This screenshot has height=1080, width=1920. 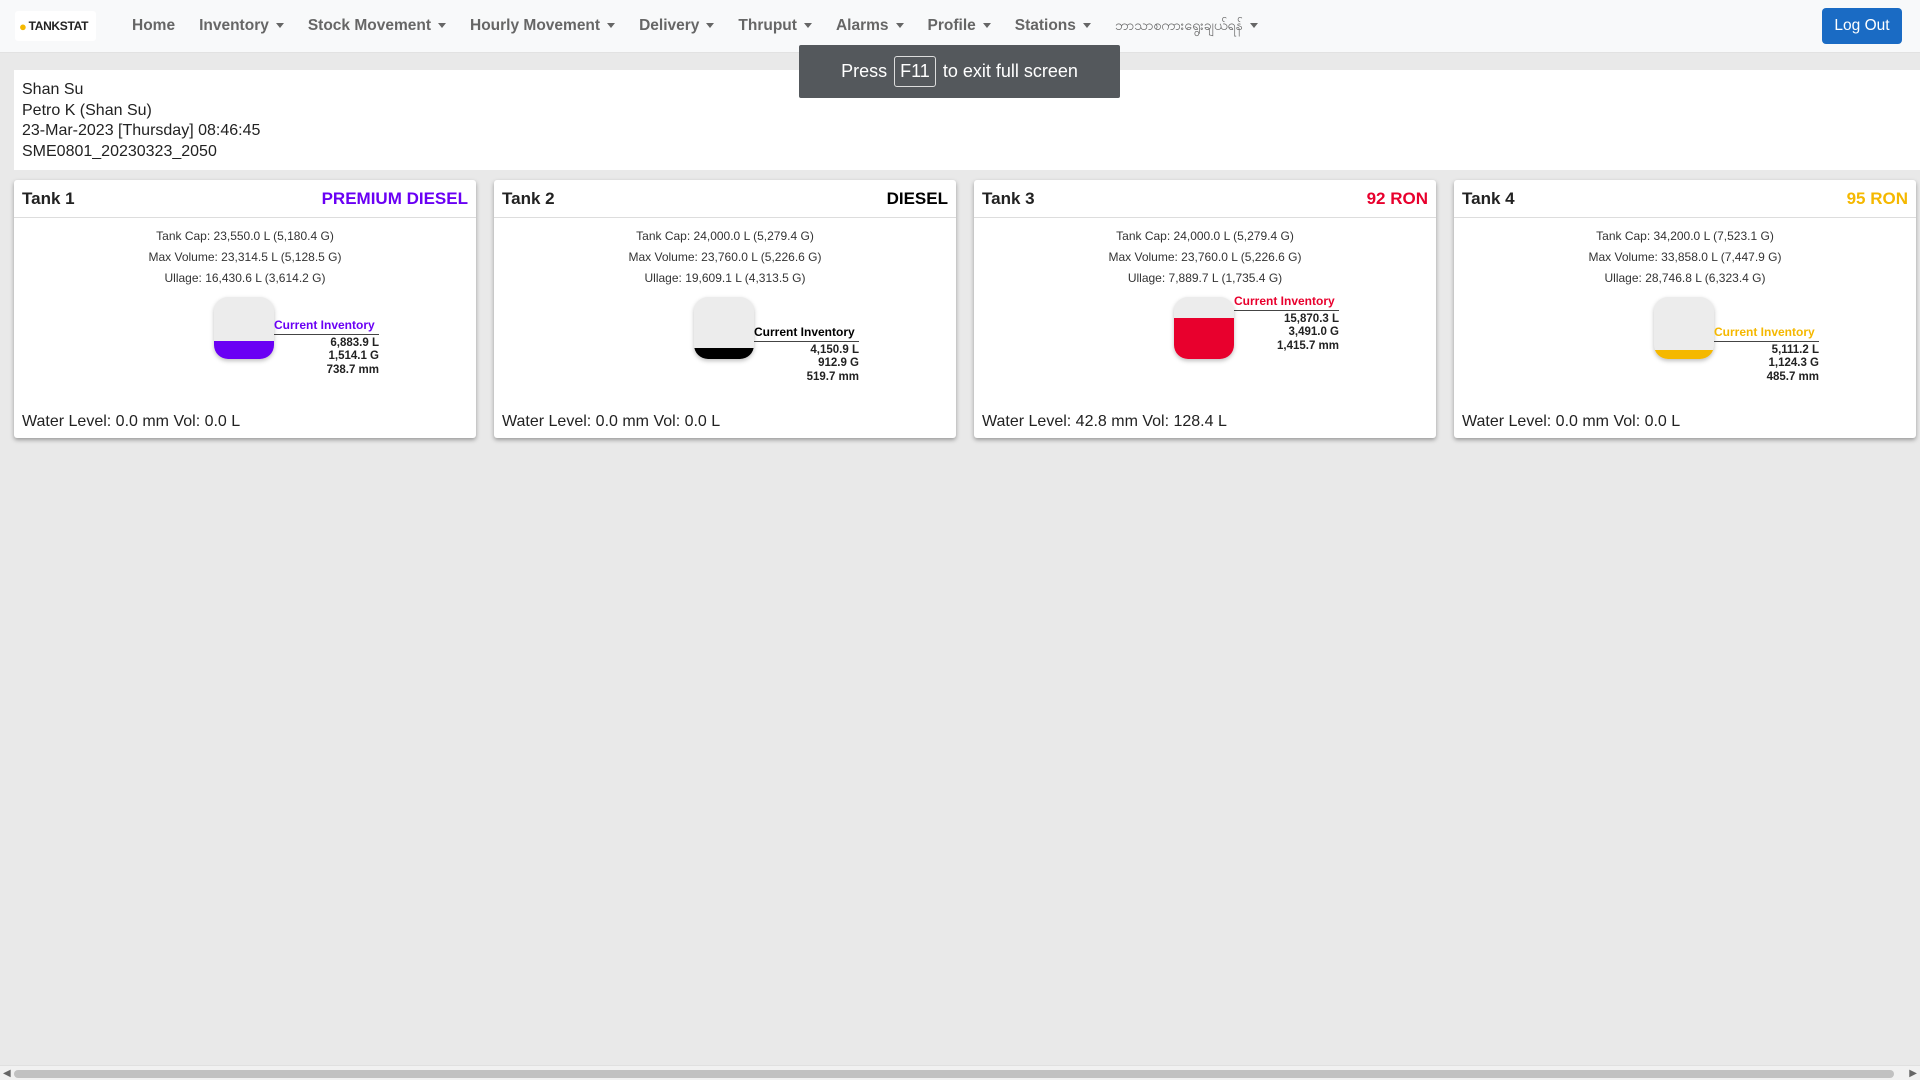 I want to click on nav-profile: Profile, so click(x=959, y=26).